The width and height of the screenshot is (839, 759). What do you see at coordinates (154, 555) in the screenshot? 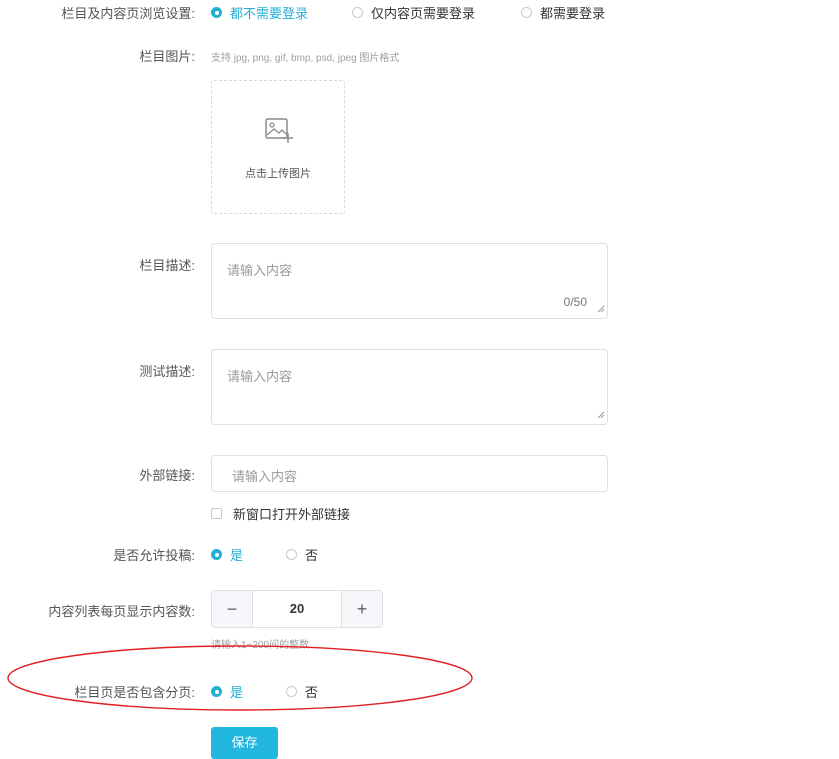
I see `allow-submission-label: 是否允许投稿:` at bounding box center [154, 555].